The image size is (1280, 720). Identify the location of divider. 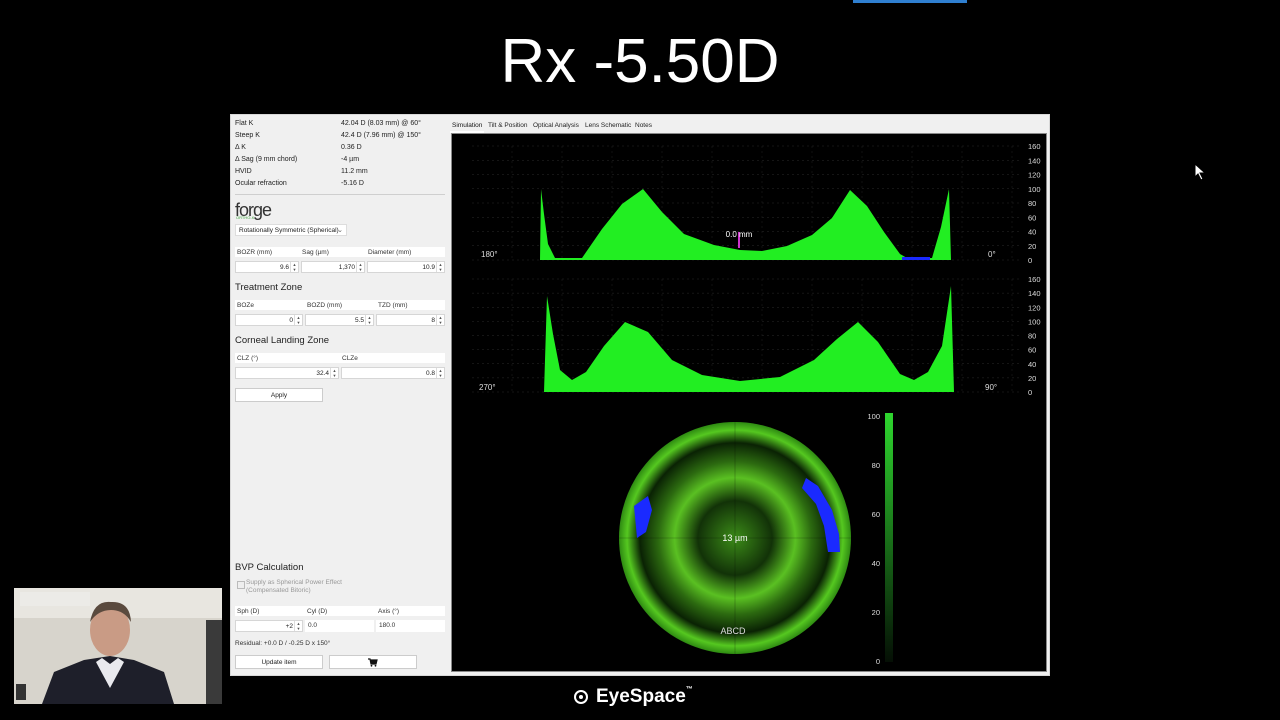
(340, 194).